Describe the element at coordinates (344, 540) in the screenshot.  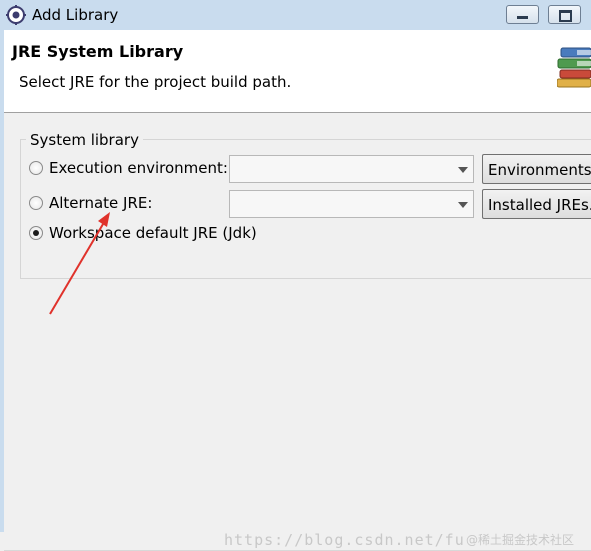
I see `watermark-url: https://blog.csdn.net/fu` at that location.